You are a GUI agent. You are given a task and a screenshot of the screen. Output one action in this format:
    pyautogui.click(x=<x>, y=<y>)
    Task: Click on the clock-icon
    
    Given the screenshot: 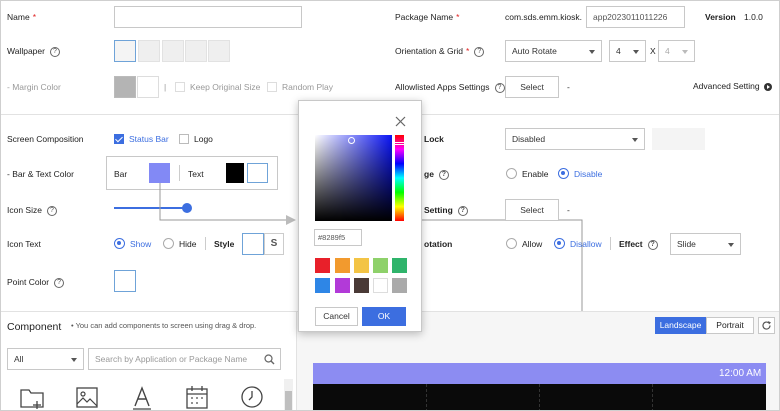 What is the action you would take?
    pyautogui.click(x=252, y=397)
    